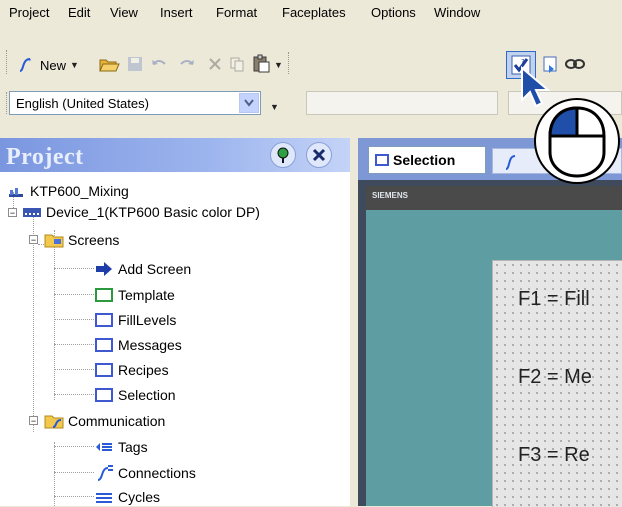  I want to click on siemens-logo: SIEMENS, so click(390, 195).